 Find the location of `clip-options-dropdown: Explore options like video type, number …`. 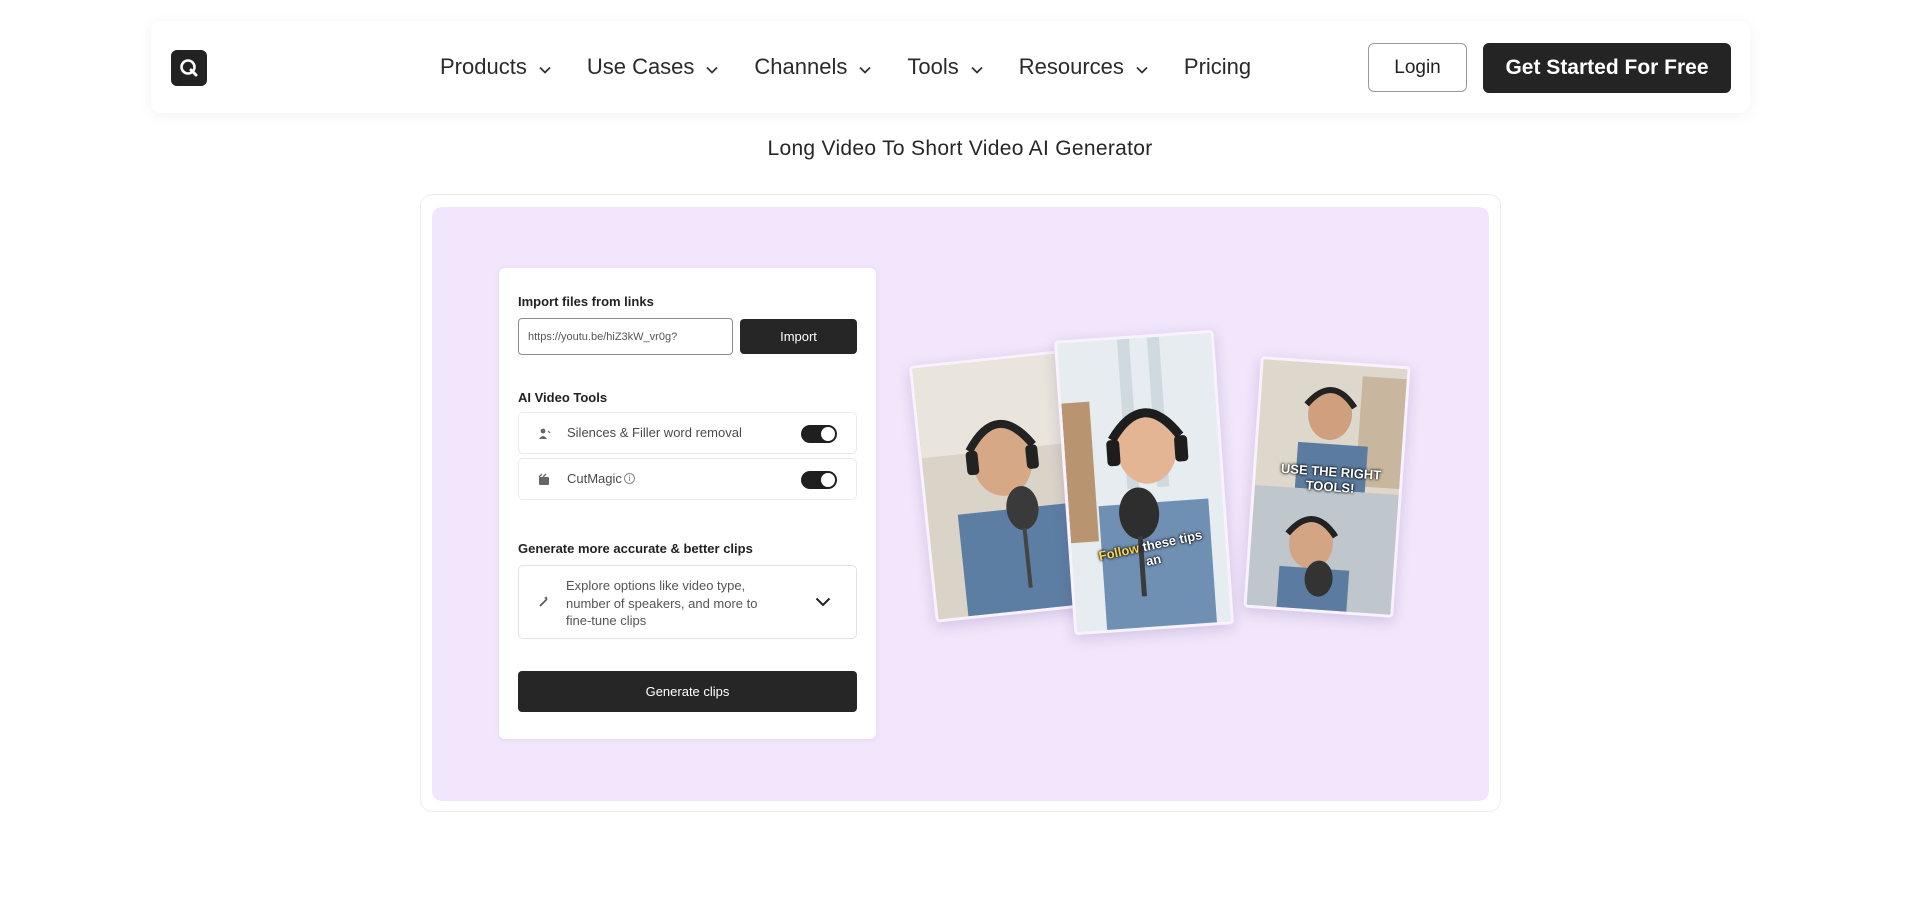

clip-options-dropdown: Explore options like video type, number … is located at coordinates (687, 602).